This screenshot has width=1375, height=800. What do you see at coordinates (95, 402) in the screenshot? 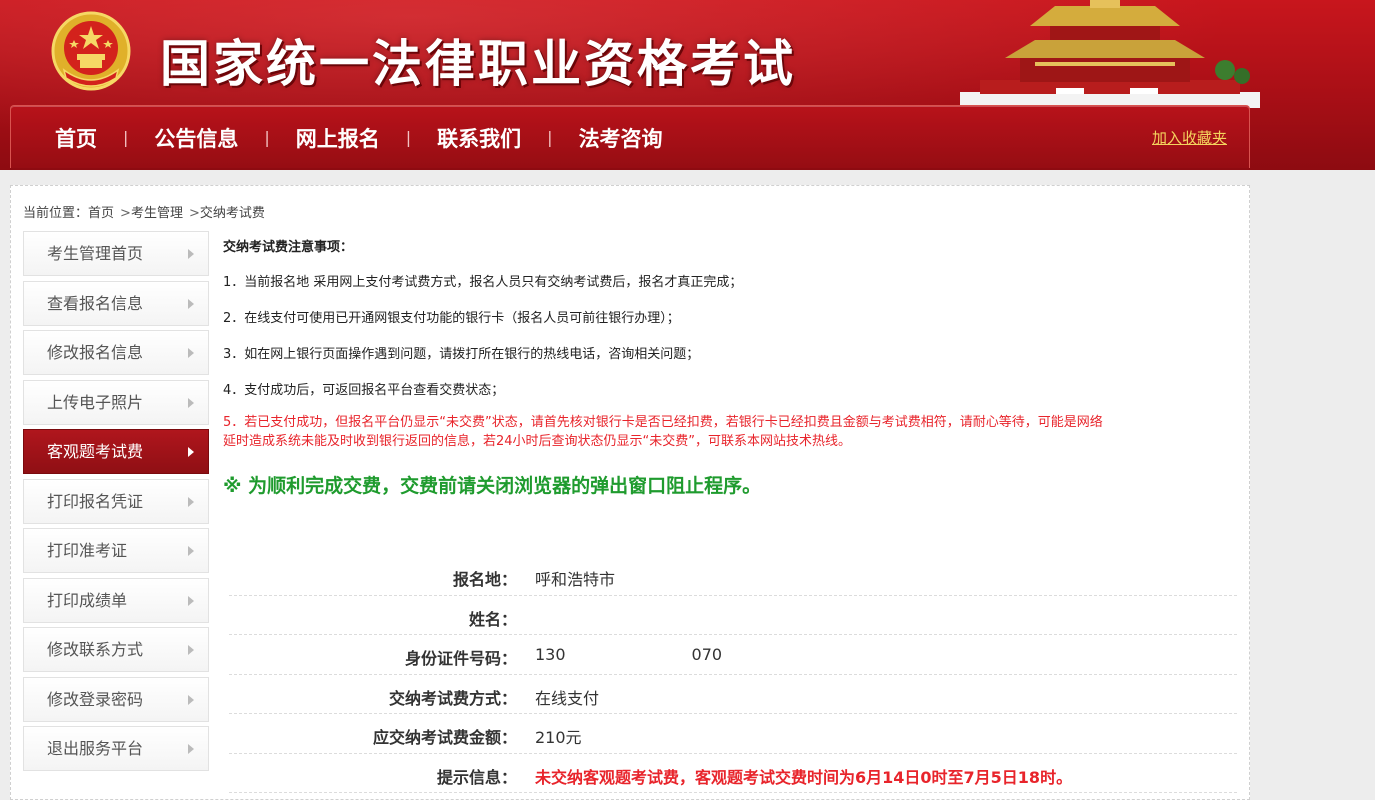
I see `sidebar-item-label: 上传电子照片` at bounding box center [95, 402].